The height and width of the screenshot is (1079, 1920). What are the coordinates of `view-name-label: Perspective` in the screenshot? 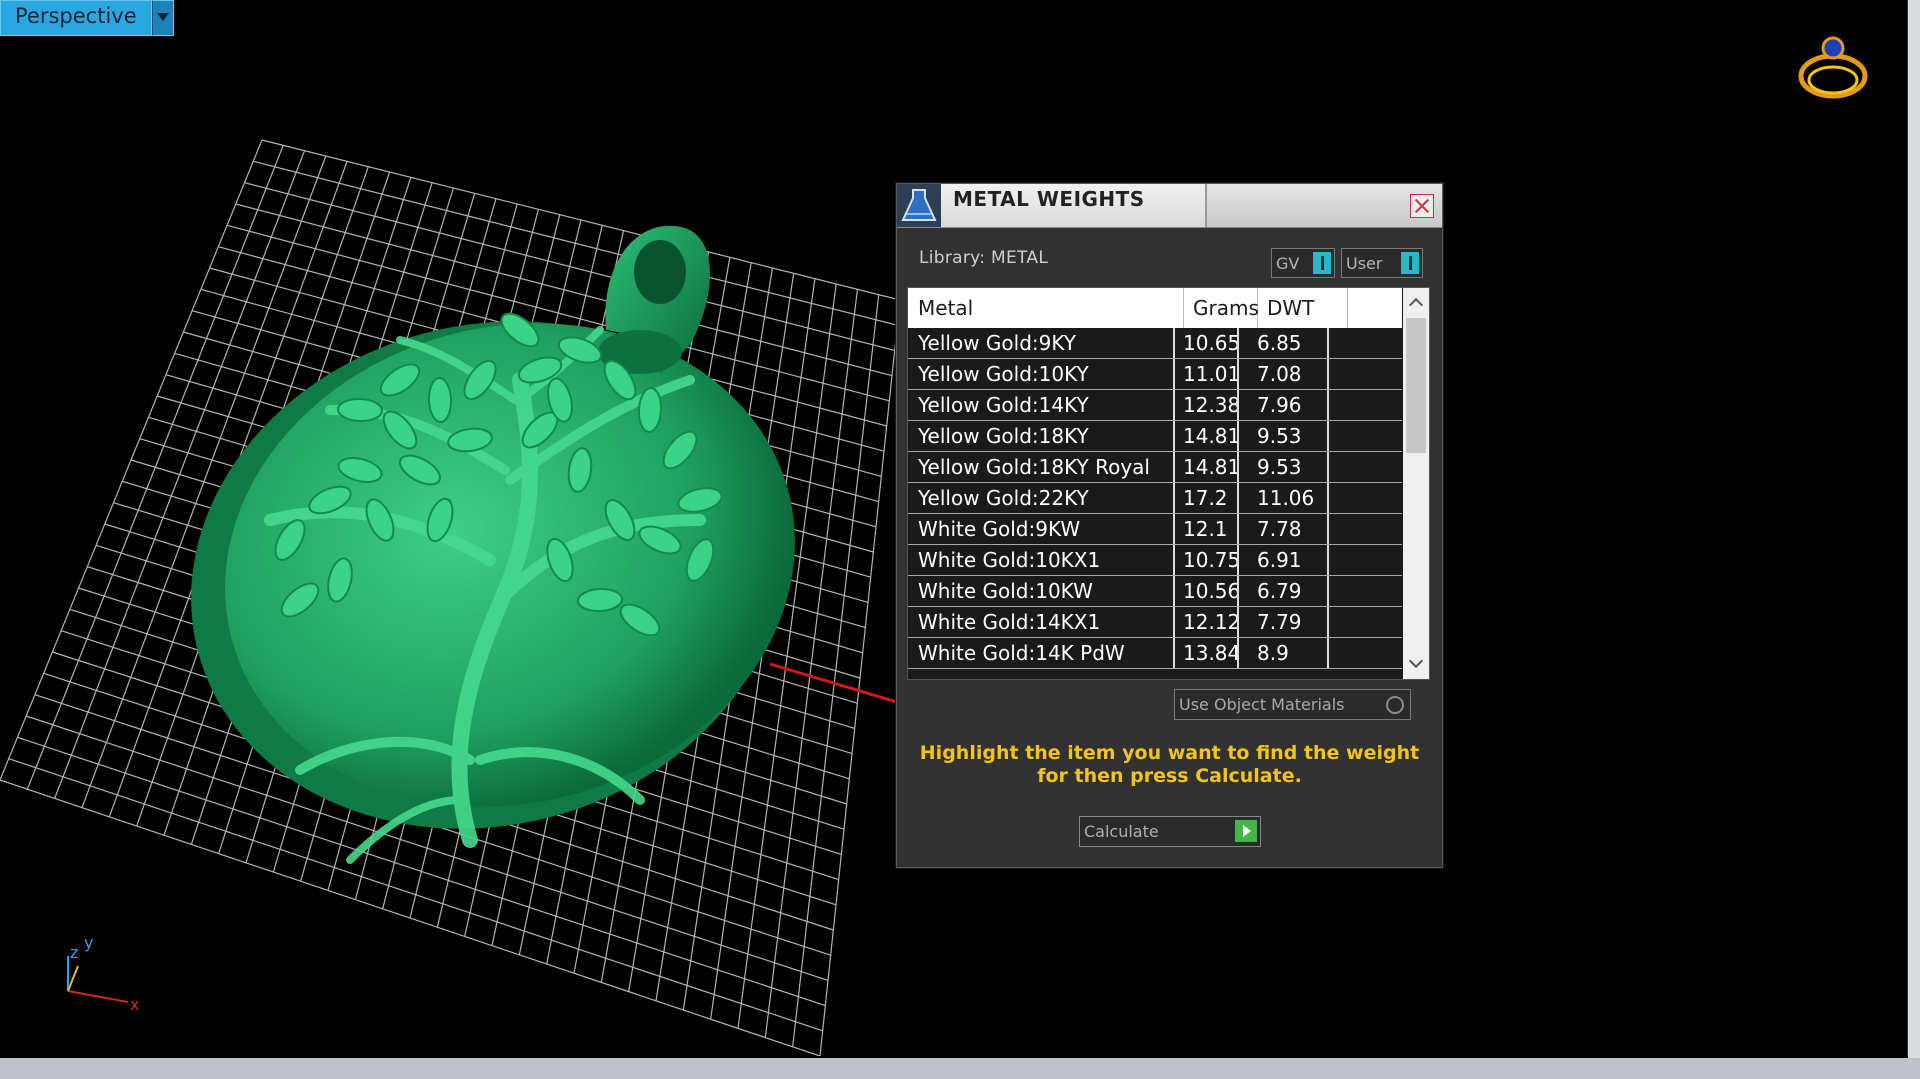 It's located at (76, 18).